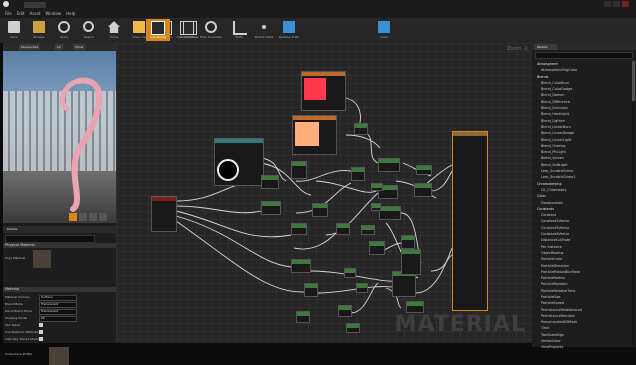  I want to click on stats-button: Stats, so click(239, 30).